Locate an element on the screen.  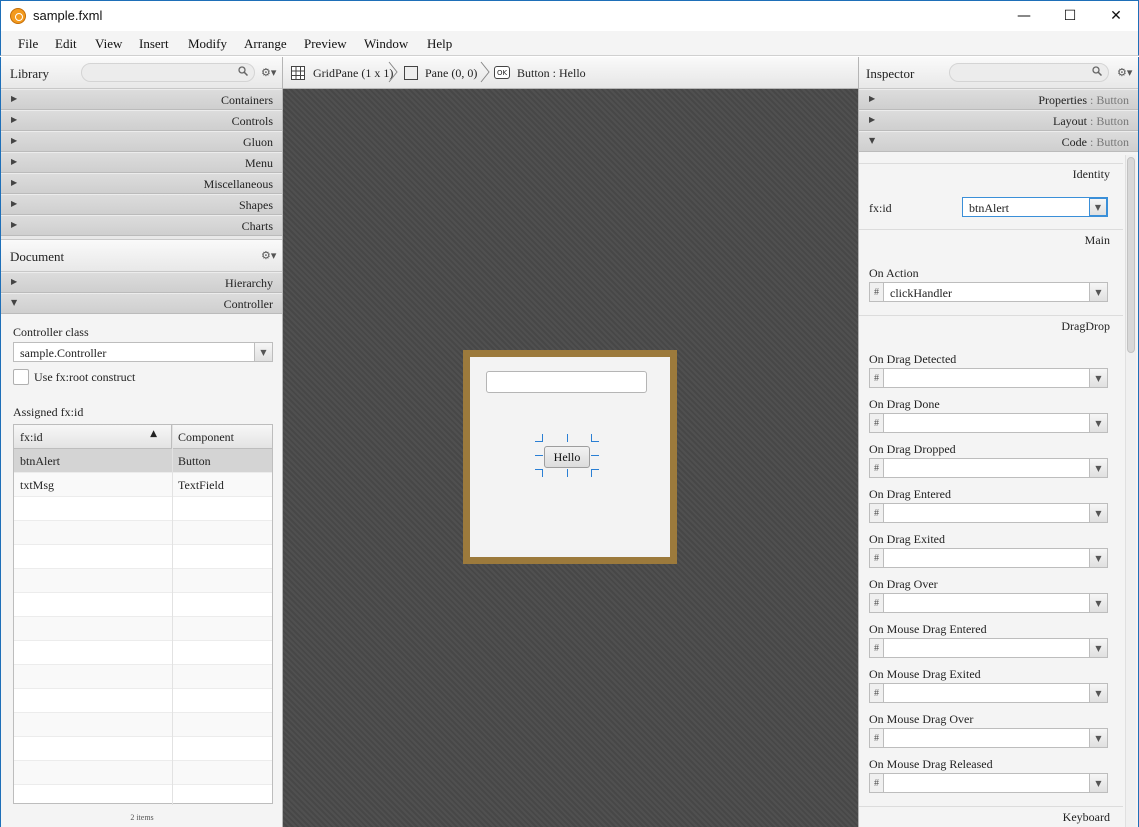
controller-class-combo: sample.Controller ▼ is located at coordinates (143, 352).